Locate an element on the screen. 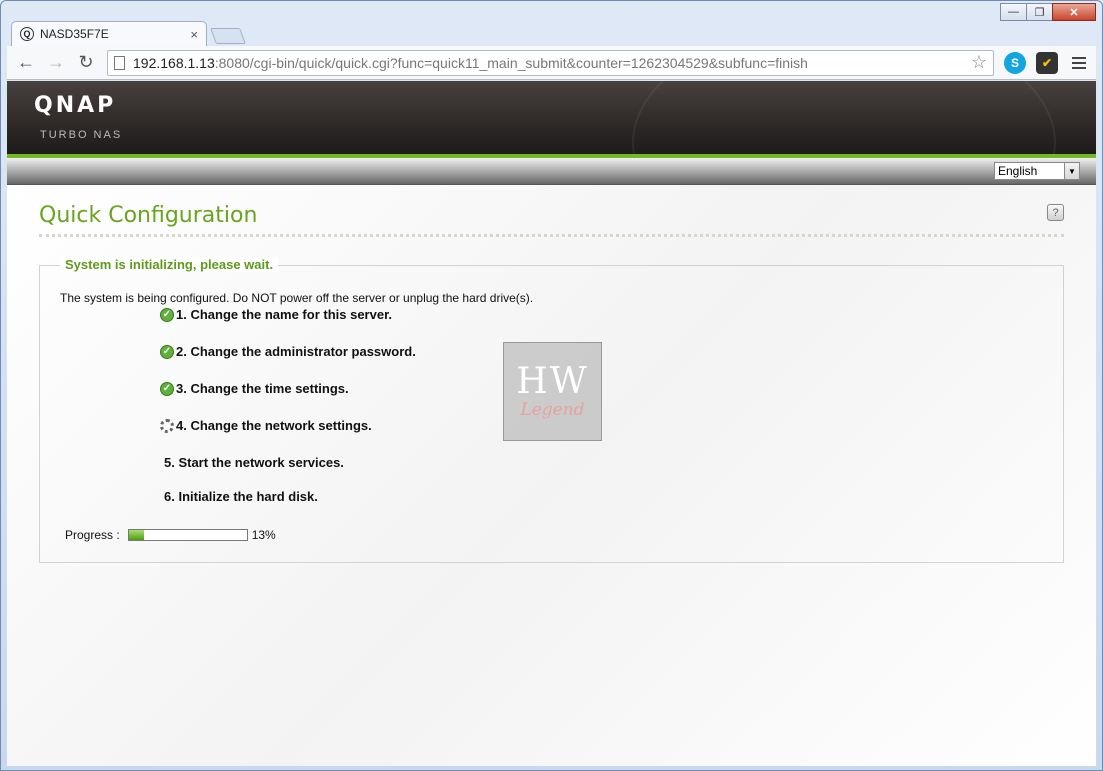 The height and width of the screenshot is (771, 1103). page-title: Quick Configuration is located at coordinates (148, 215).